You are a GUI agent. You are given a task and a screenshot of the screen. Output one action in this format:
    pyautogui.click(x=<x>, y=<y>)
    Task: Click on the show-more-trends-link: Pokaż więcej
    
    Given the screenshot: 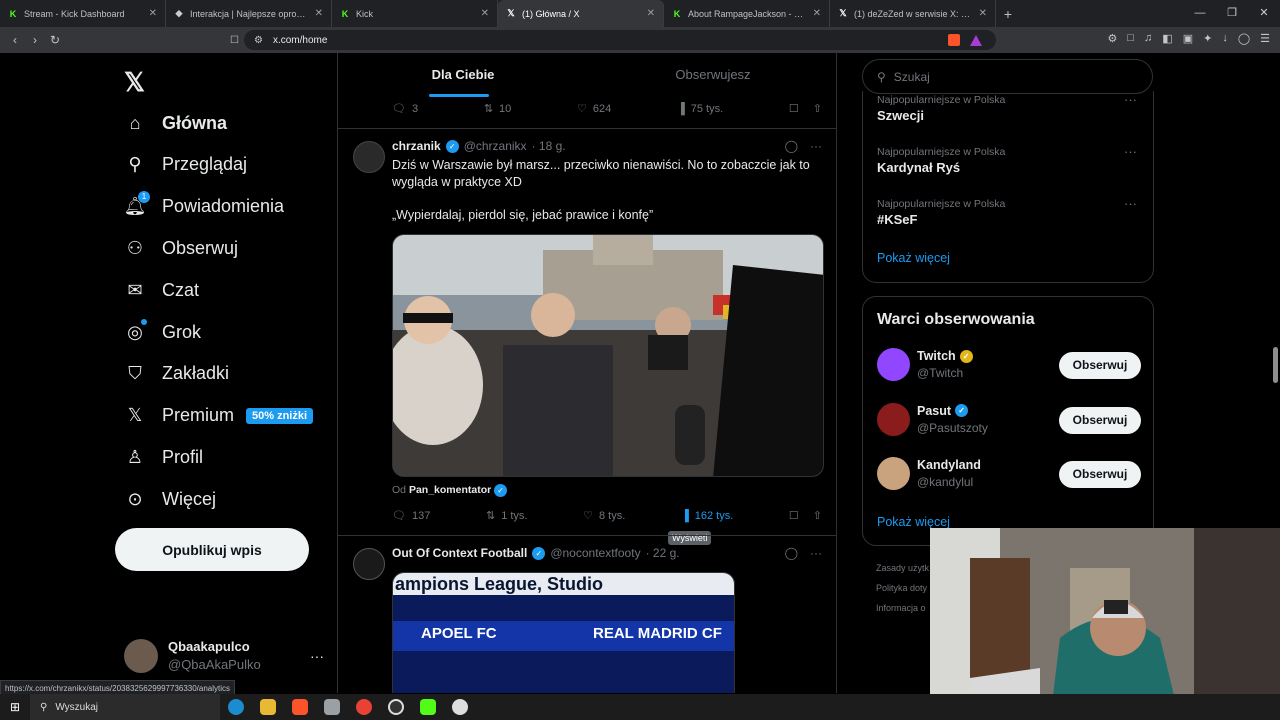 What is the action you would take?
    pyautogui.click(x=913, y=258)
    